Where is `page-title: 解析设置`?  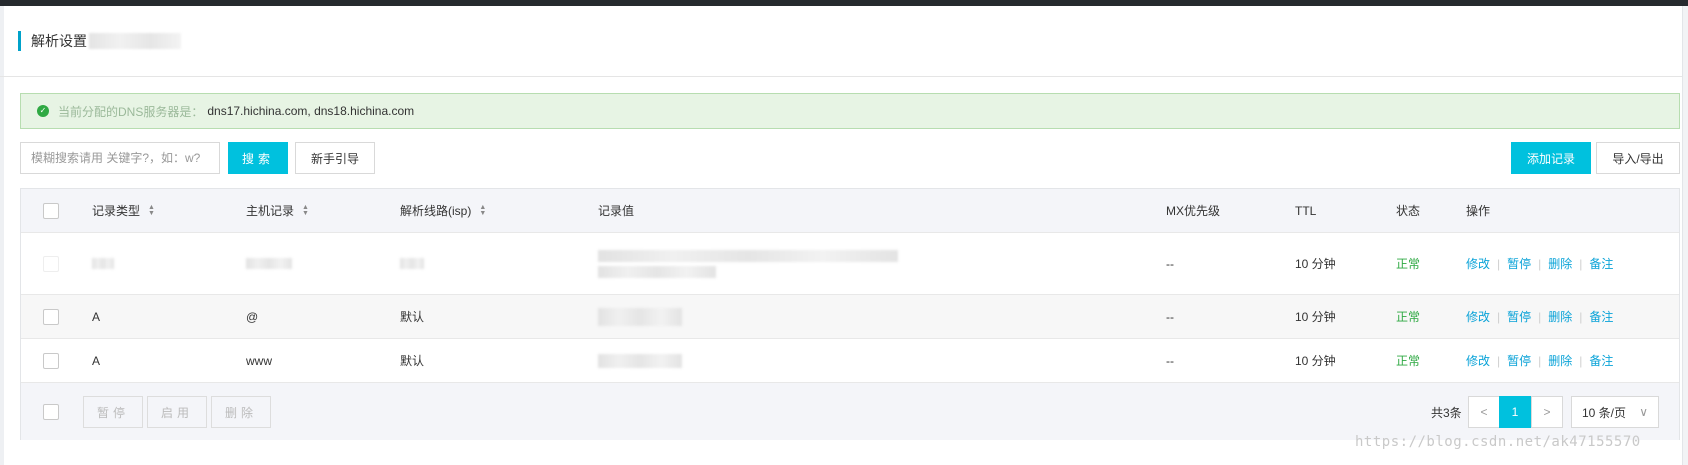 page-title: 解析设置 is located at coordinates (59, 41).